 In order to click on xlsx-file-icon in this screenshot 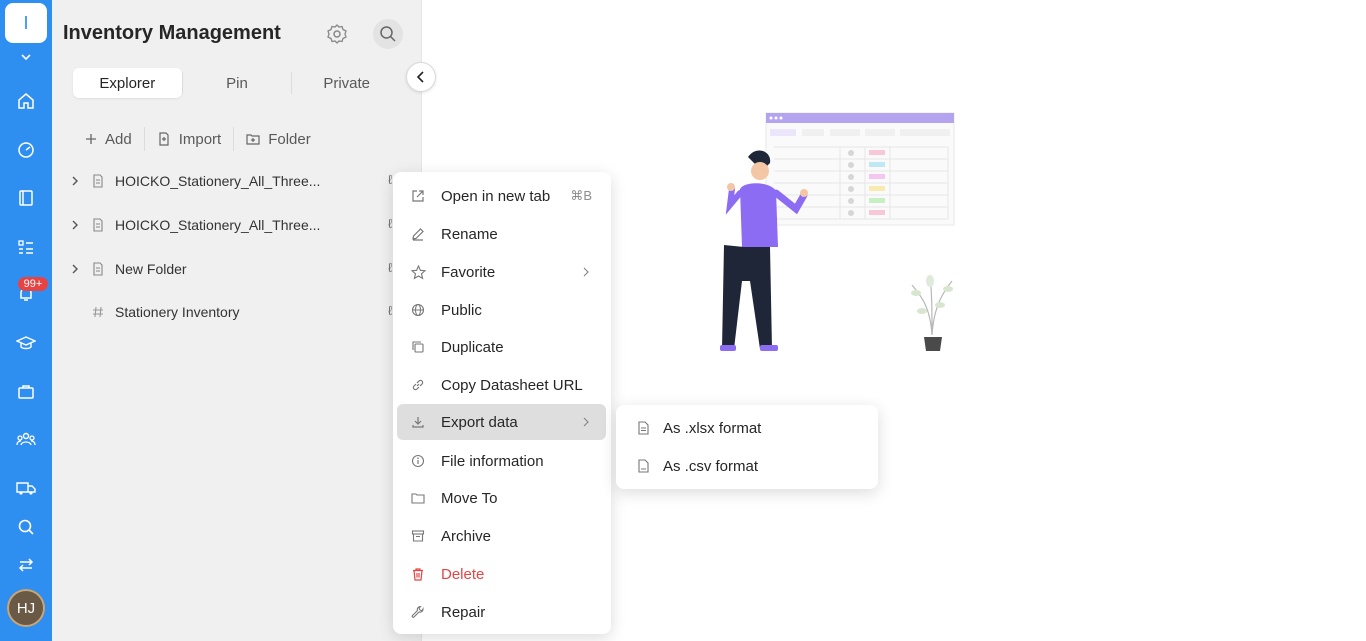, I will do `click(643, 428)`.